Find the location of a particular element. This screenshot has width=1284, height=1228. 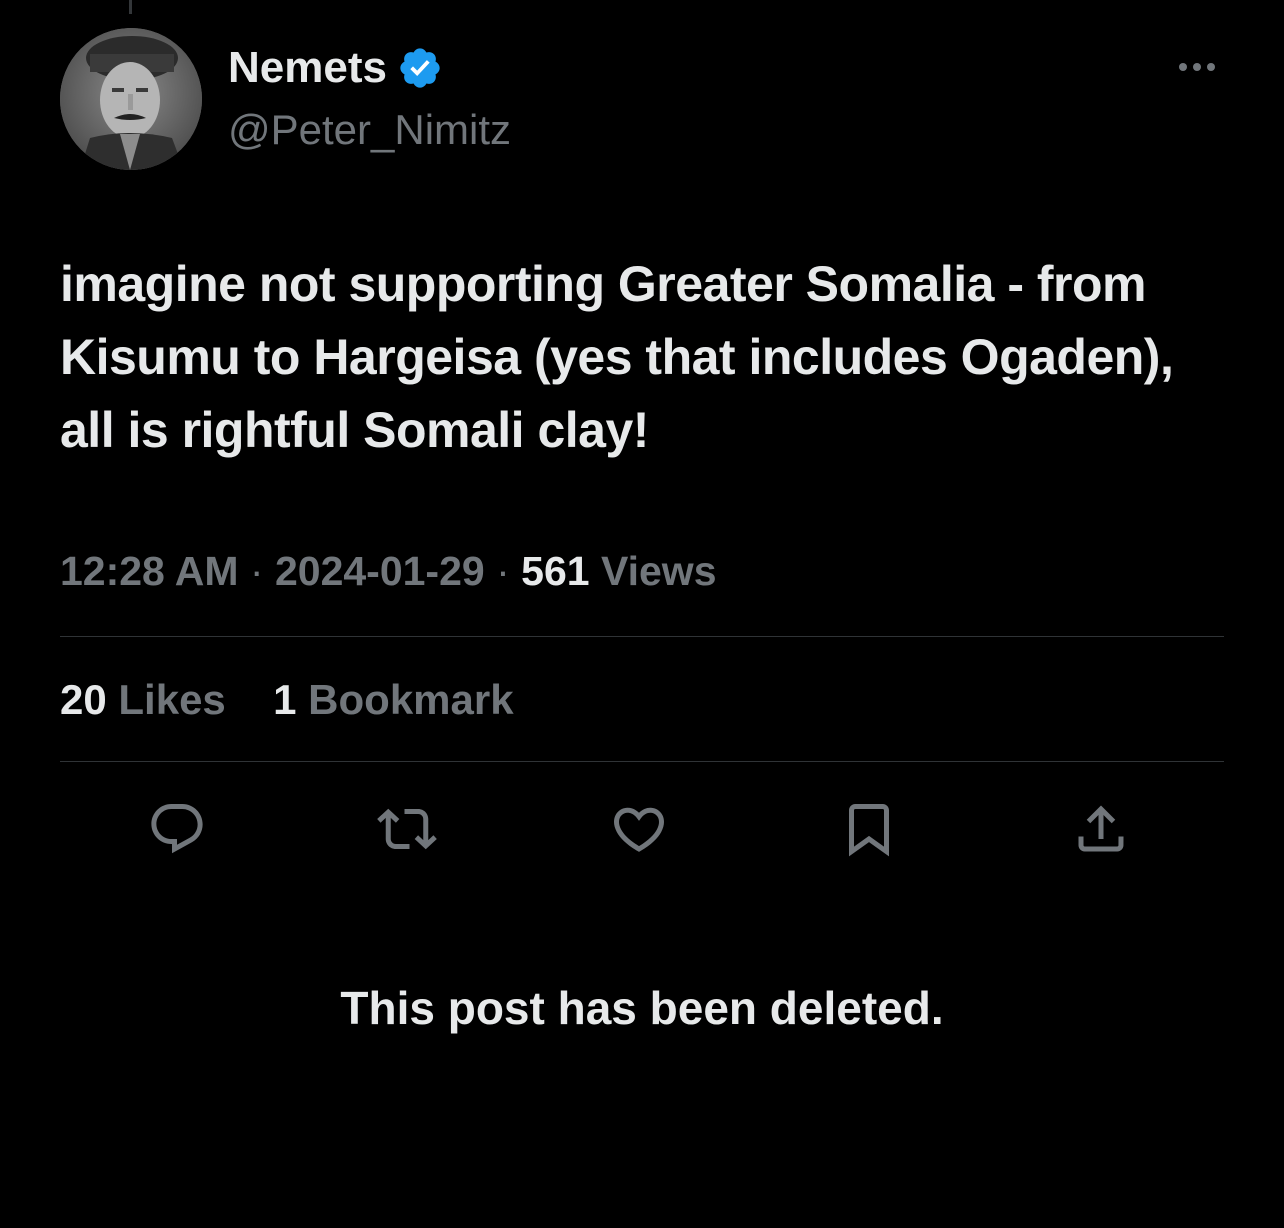

post-meta: 12:28 AM · 2024-01-29 · 561 Views is located at coordinates (388, 571).